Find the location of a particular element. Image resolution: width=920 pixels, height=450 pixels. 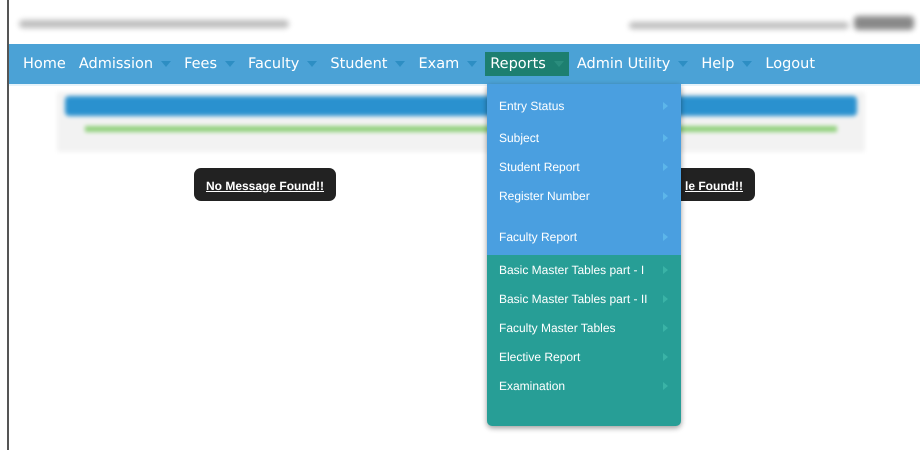

menu-item: Student Report is located at coordinates (584, 166).